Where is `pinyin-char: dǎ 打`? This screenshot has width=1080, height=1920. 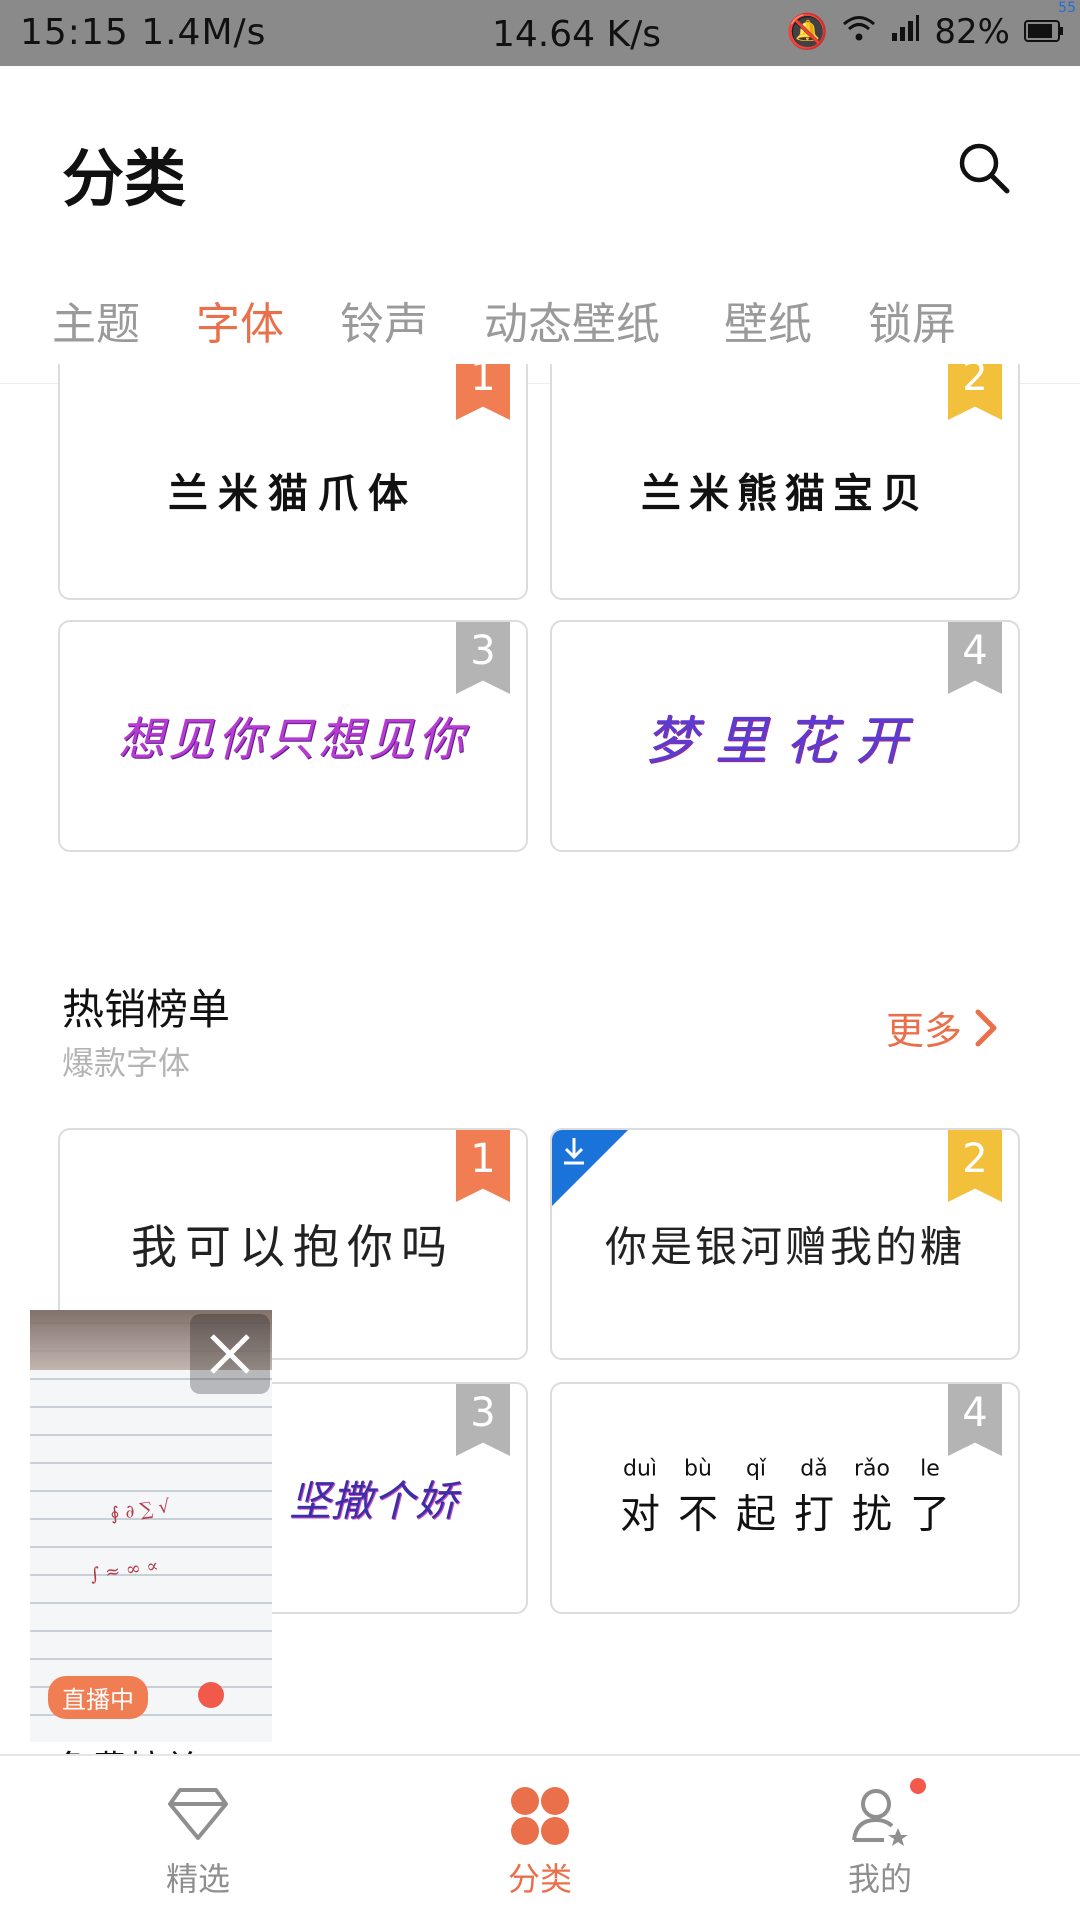 pinyin-char: dǎ 打 is located at coordinates (814, 1497).